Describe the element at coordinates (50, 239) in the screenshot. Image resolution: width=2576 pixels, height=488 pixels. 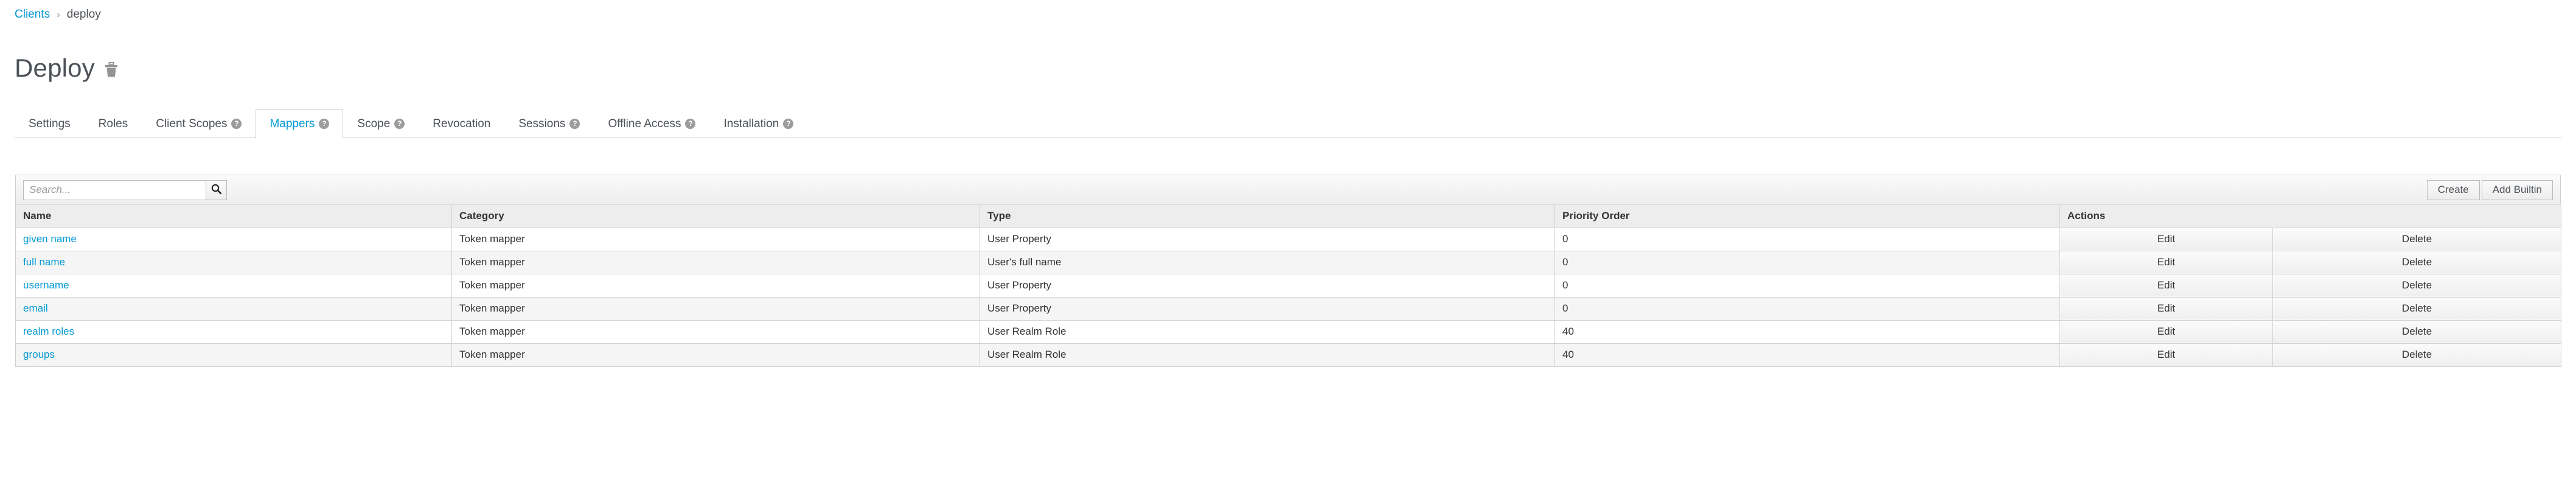
I see `mapper-link: given name` at that location.